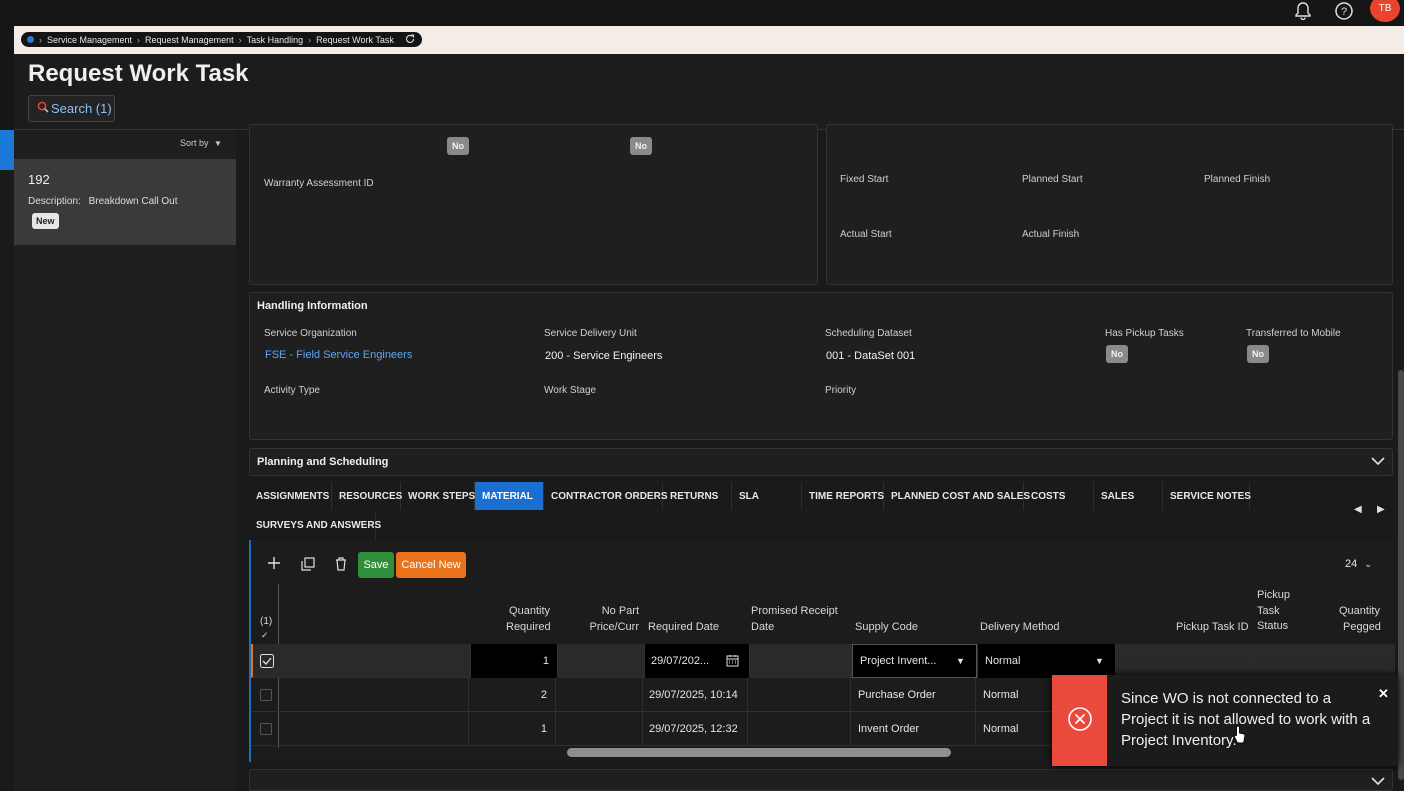  What do you see at coordinates (697, 496) in the screenshot?
I see `tab-returns: RETURNS` at bounding box center [697, 496].